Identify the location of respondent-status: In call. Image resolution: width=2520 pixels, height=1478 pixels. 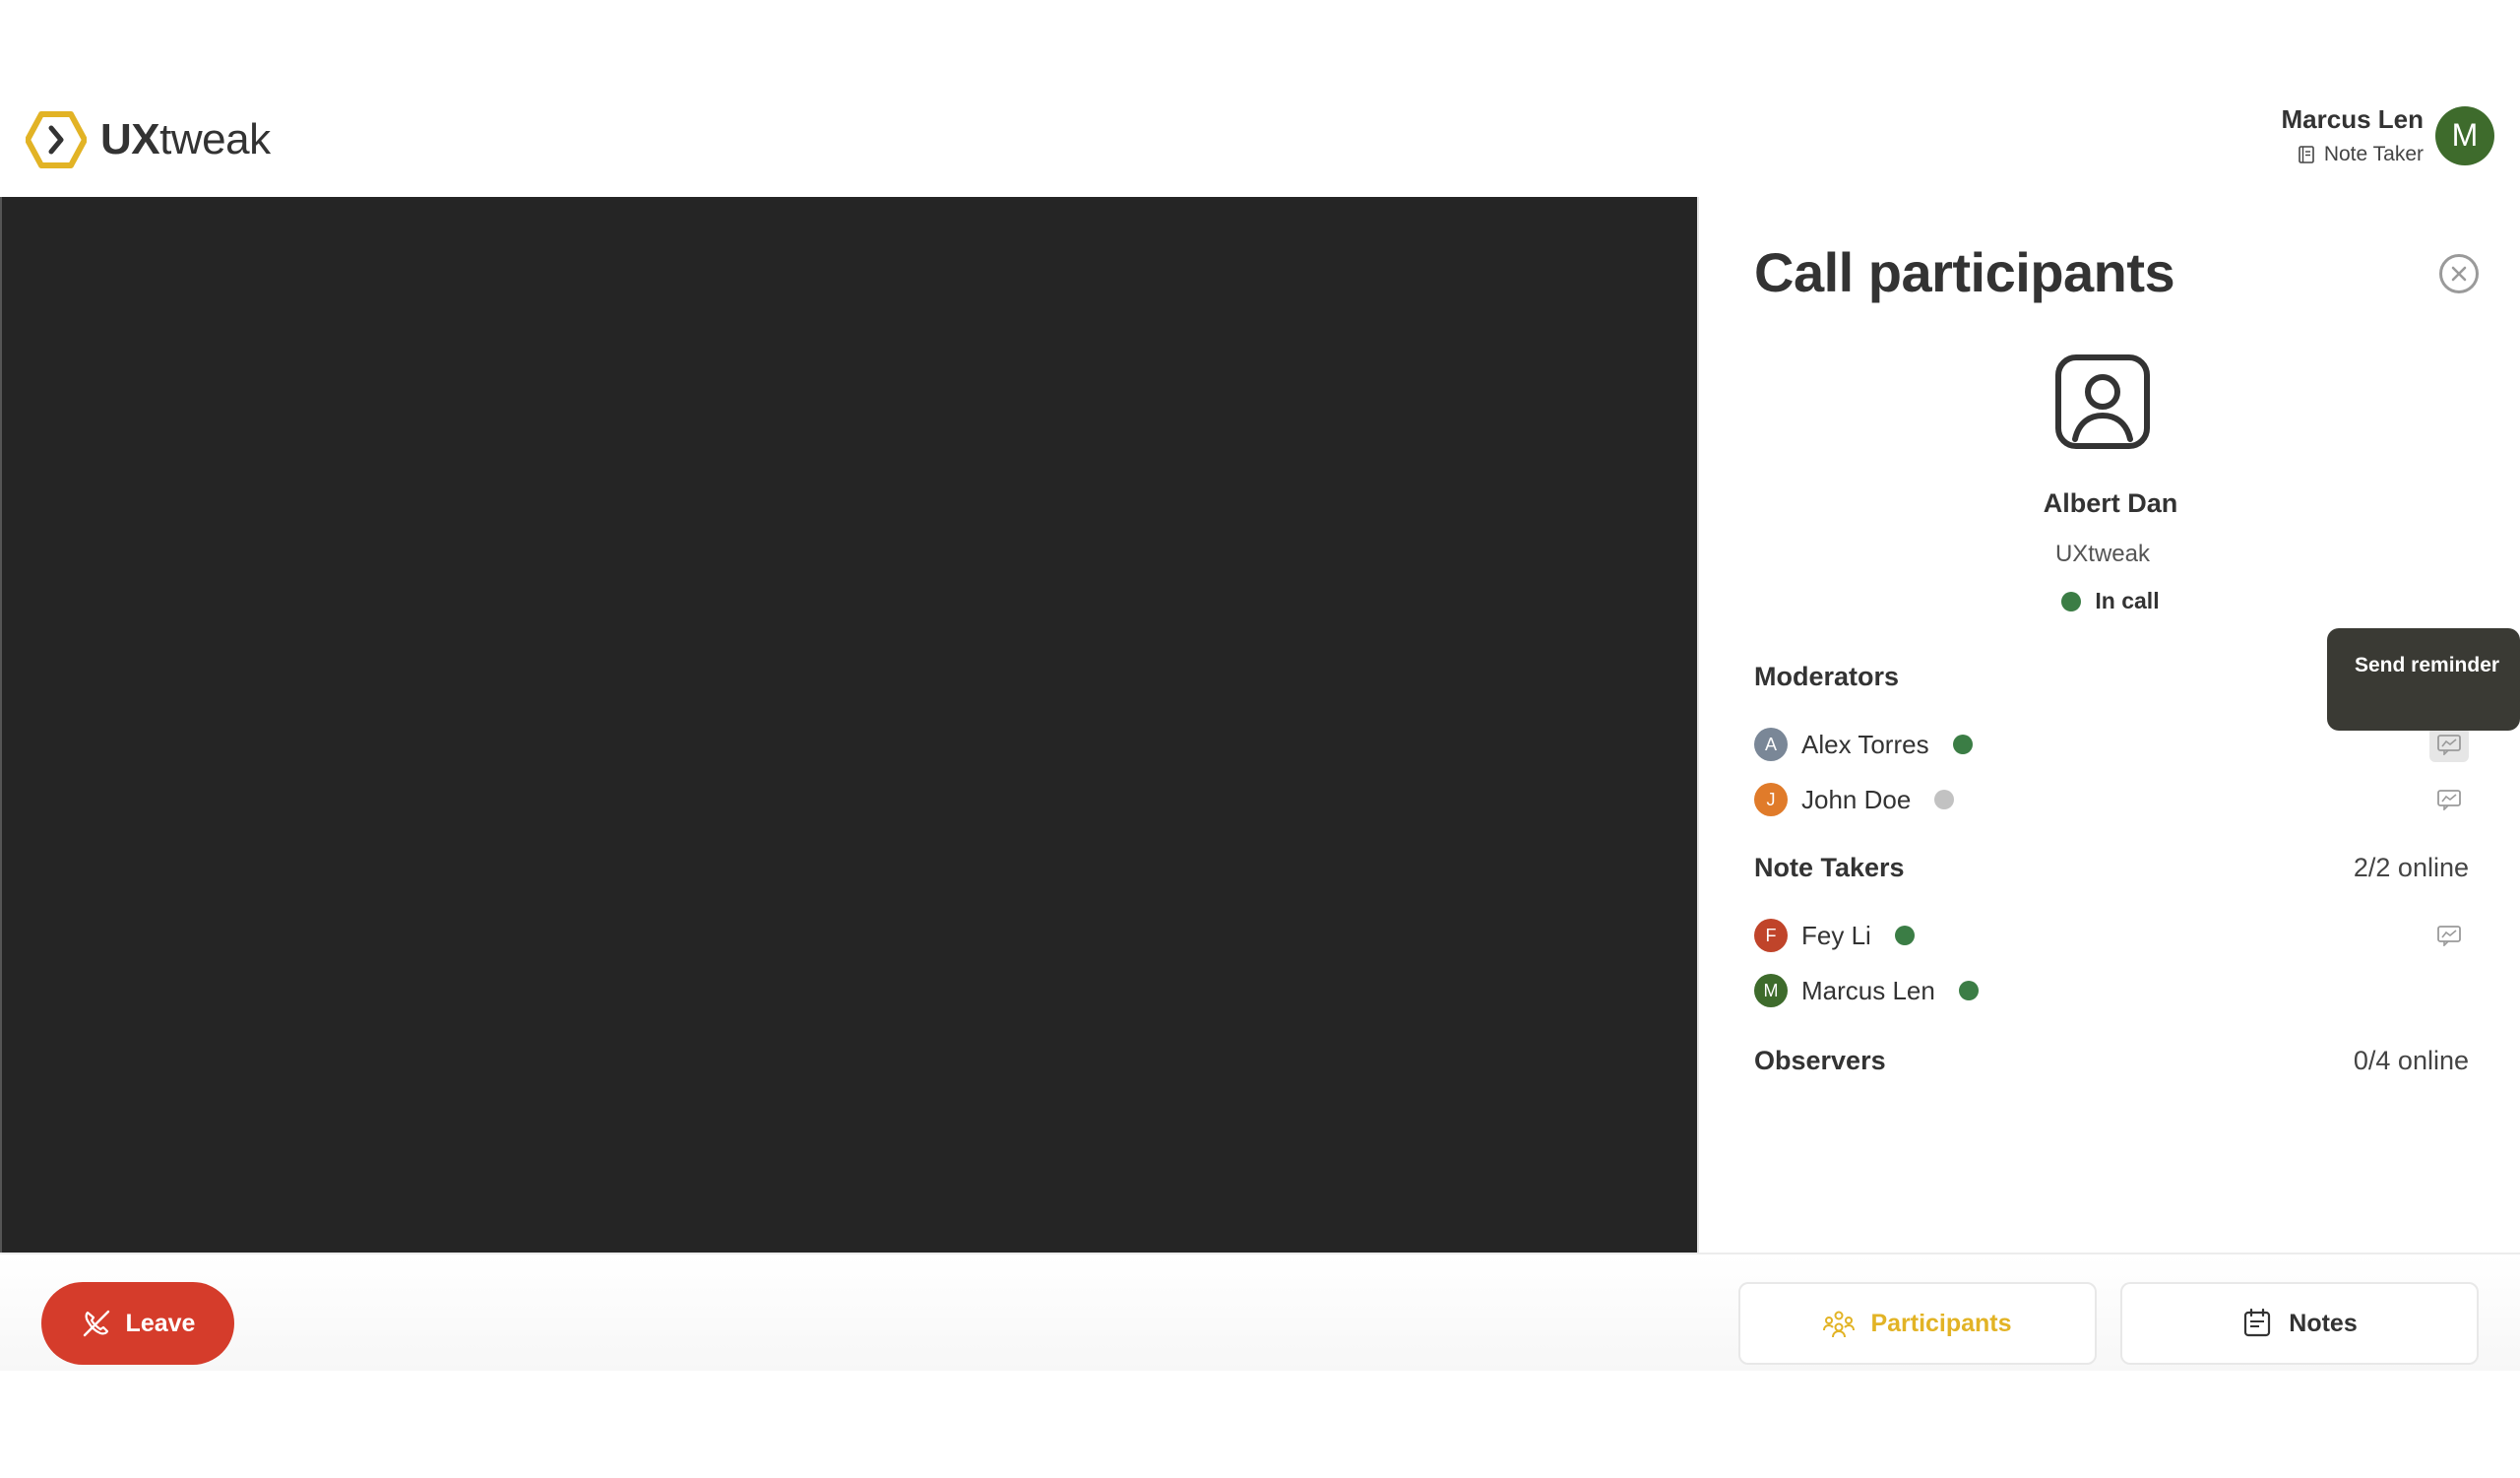
(2109, 601).